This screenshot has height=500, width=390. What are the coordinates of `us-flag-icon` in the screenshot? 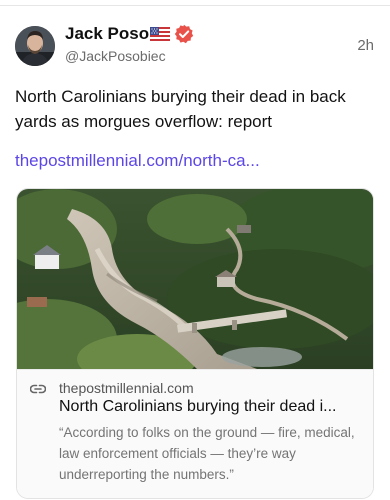 It's located at (160, 34).